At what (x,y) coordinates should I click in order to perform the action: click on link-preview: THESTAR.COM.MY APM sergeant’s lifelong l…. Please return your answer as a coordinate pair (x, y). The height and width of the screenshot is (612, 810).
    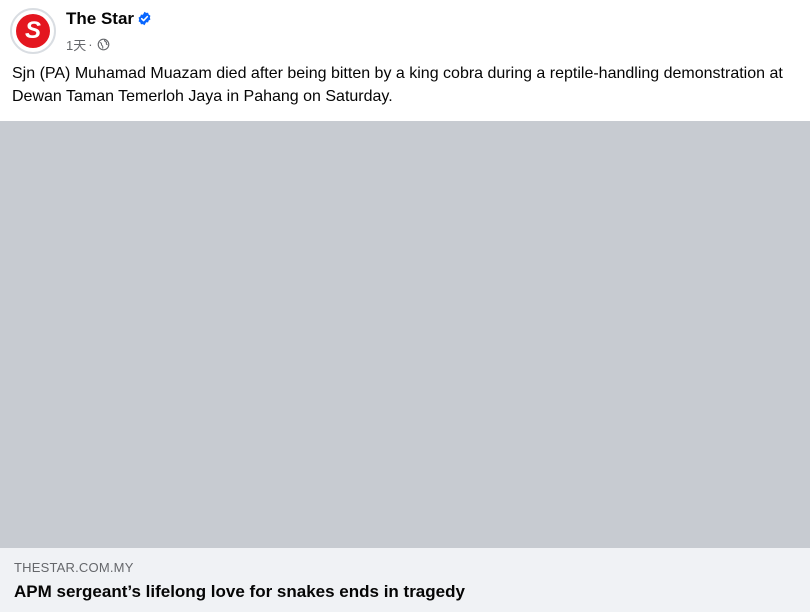
    Looking at the image, I should click on (405, 580).